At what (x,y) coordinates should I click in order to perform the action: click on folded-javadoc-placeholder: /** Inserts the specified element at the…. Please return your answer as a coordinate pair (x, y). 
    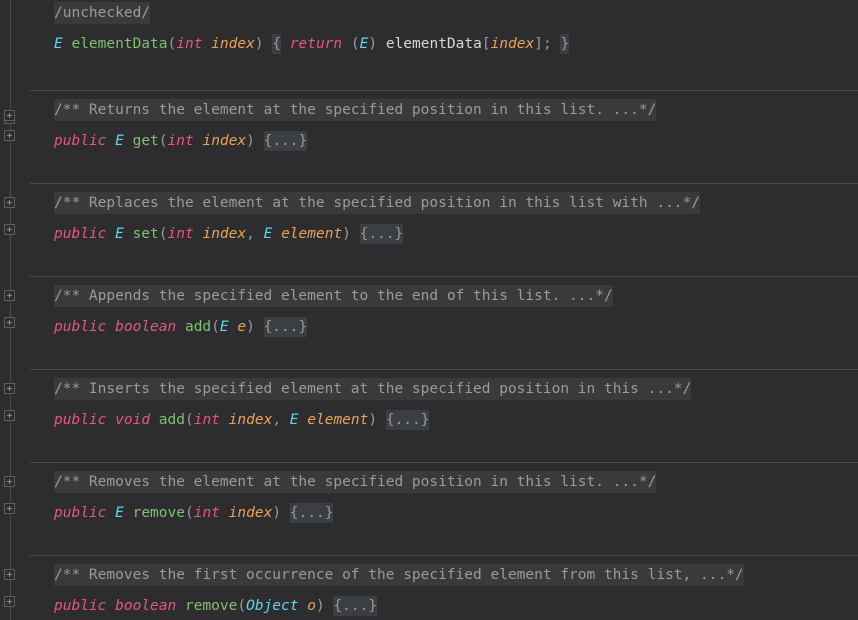
    Looking at the image, I should click on (373, 389).